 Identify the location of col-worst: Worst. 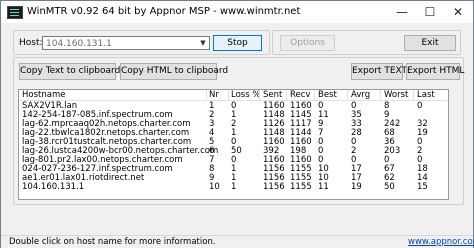
(396, 95).